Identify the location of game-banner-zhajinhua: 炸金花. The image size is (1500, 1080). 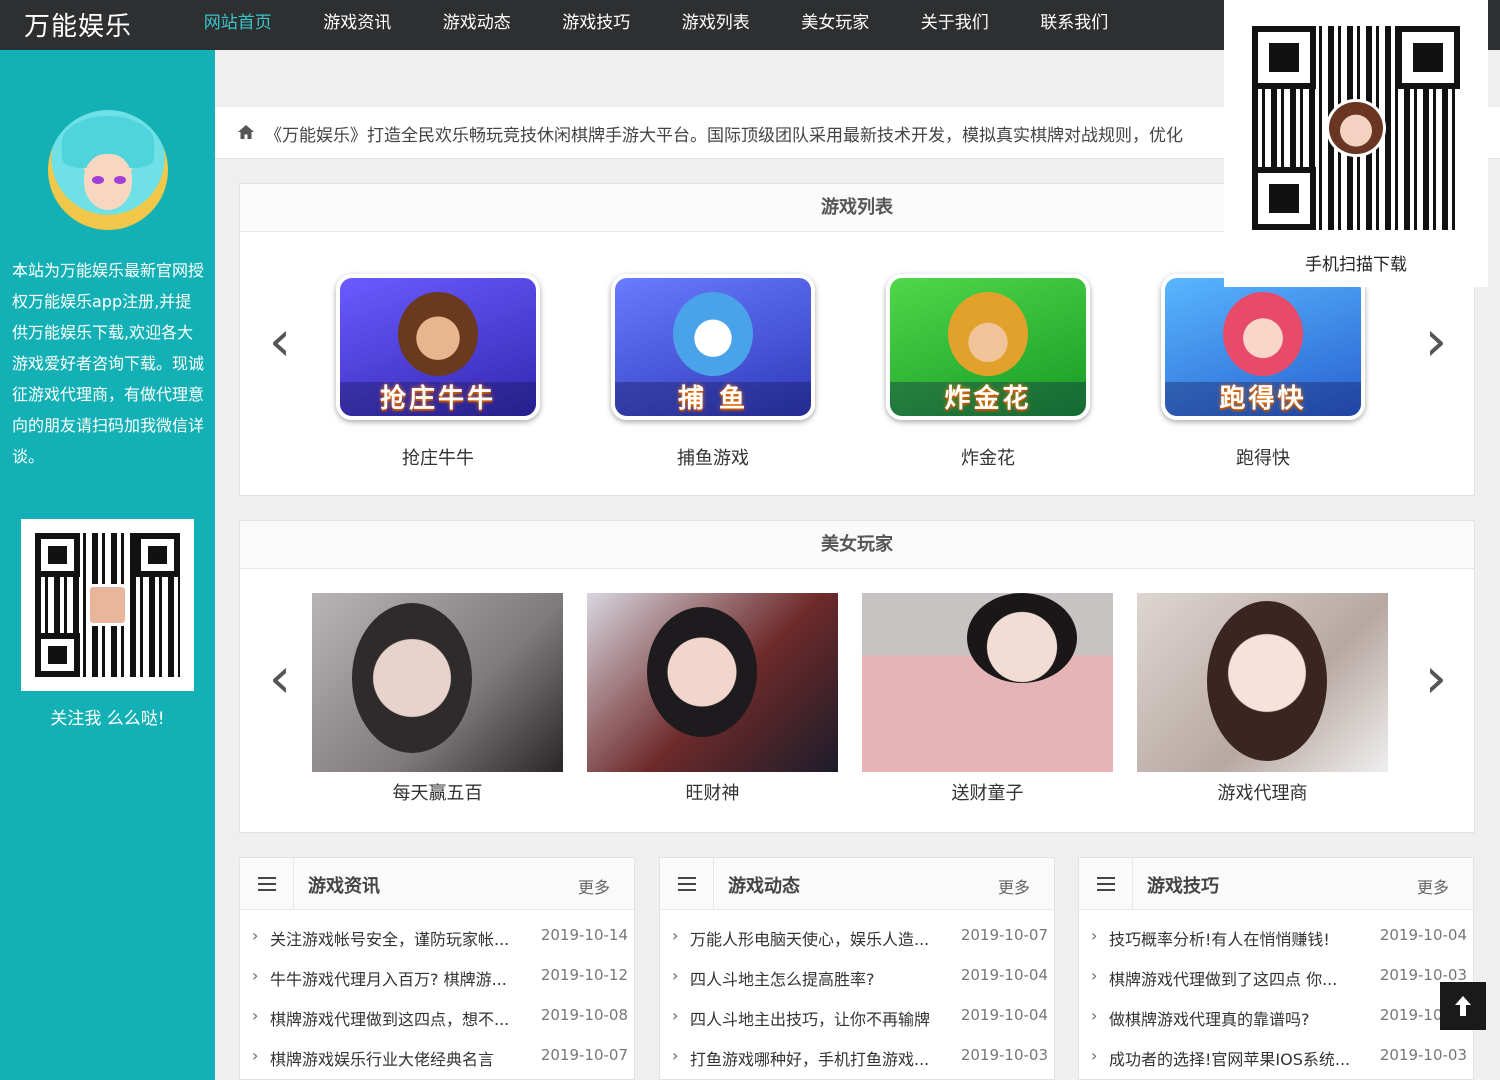
(988, 399).